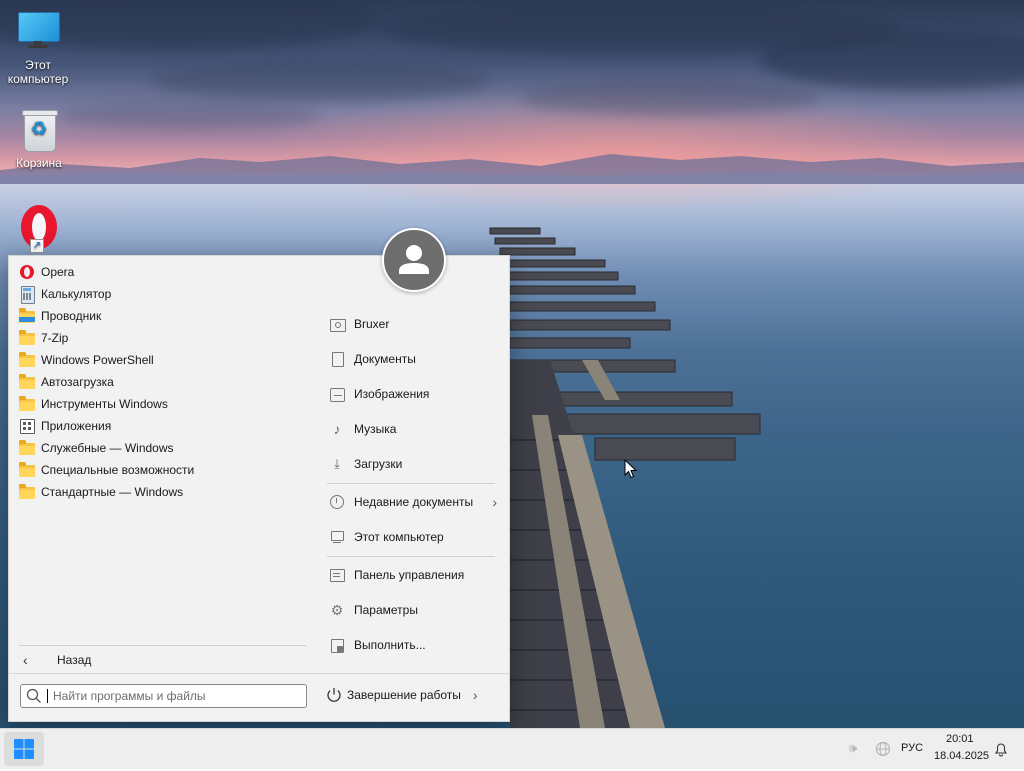 The image size is (1024, 771). Describe the element at coordinates (27, 426) in the screenshot. I see `apps-icon` at that location.